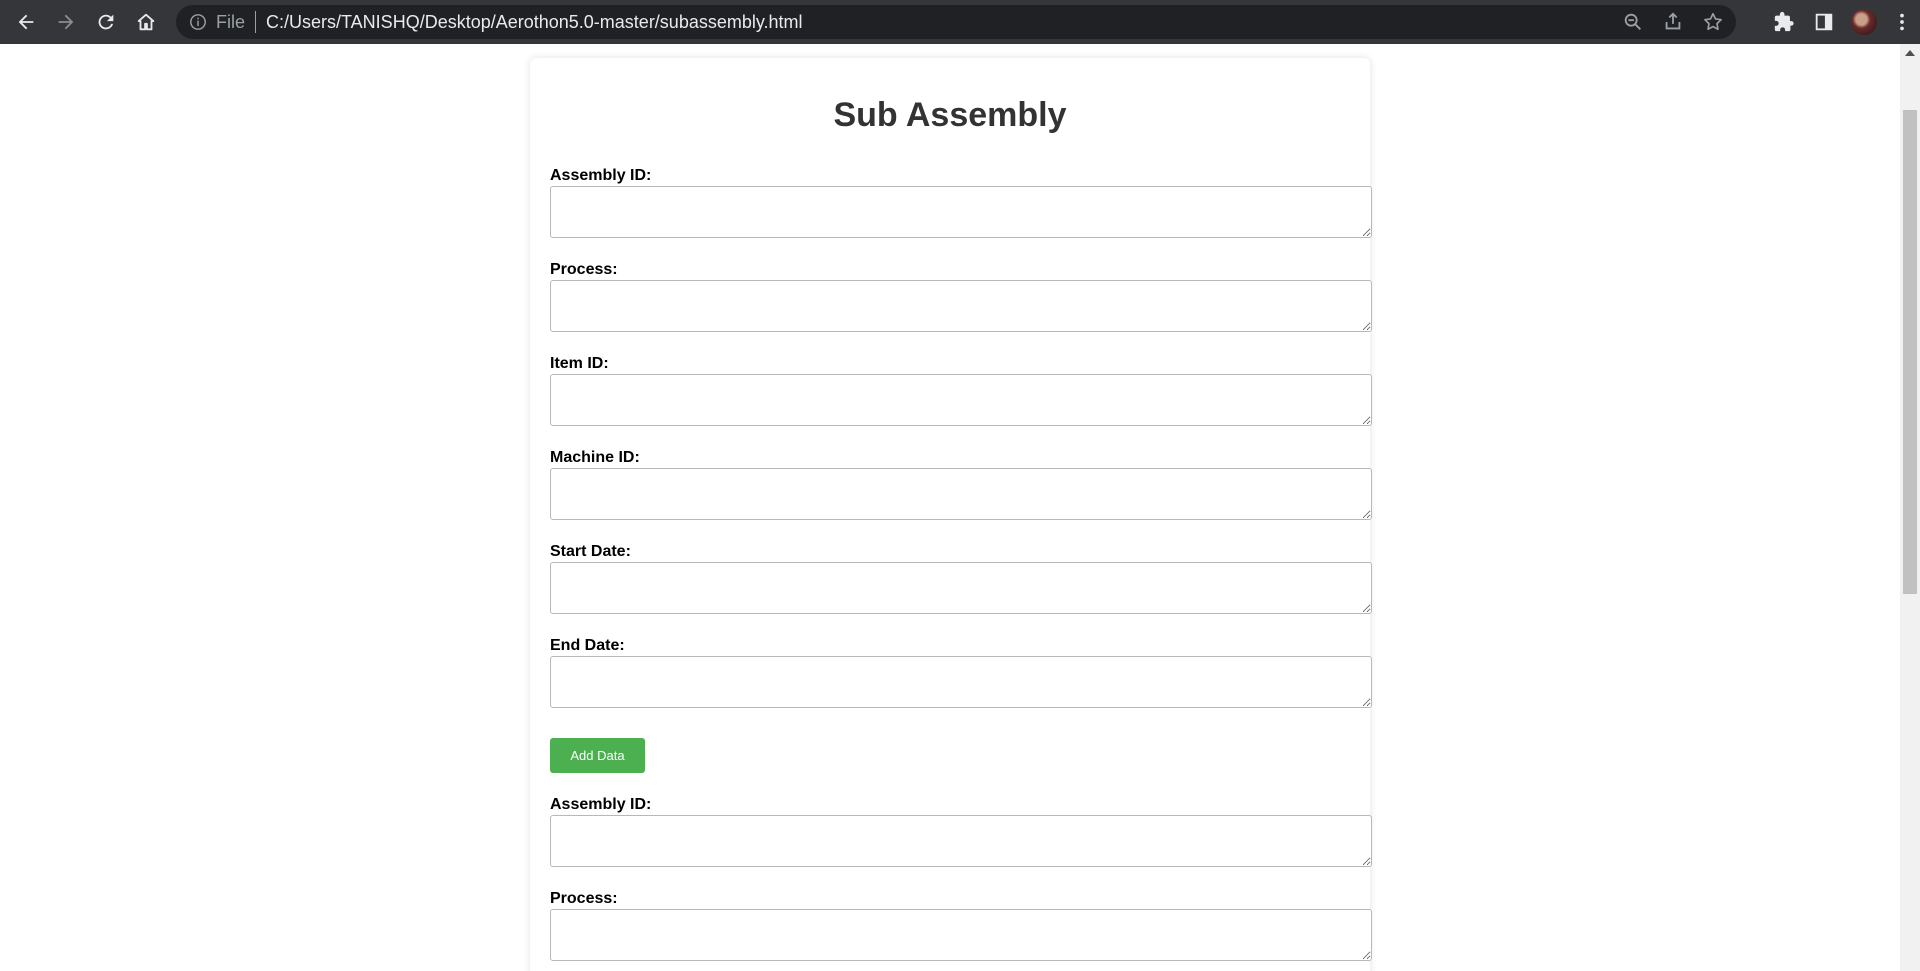 The image size is (1920, 971). I want to click on page-title: Sub Assembly, so click(950, 115).